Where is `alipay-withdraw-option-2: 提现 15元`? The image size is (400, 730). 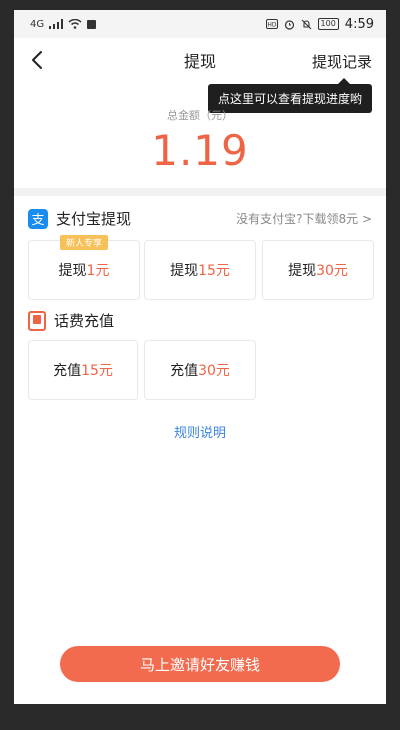
alipay-withdraw-option-2: 提现 15元 is located at coordinates (200, 270).